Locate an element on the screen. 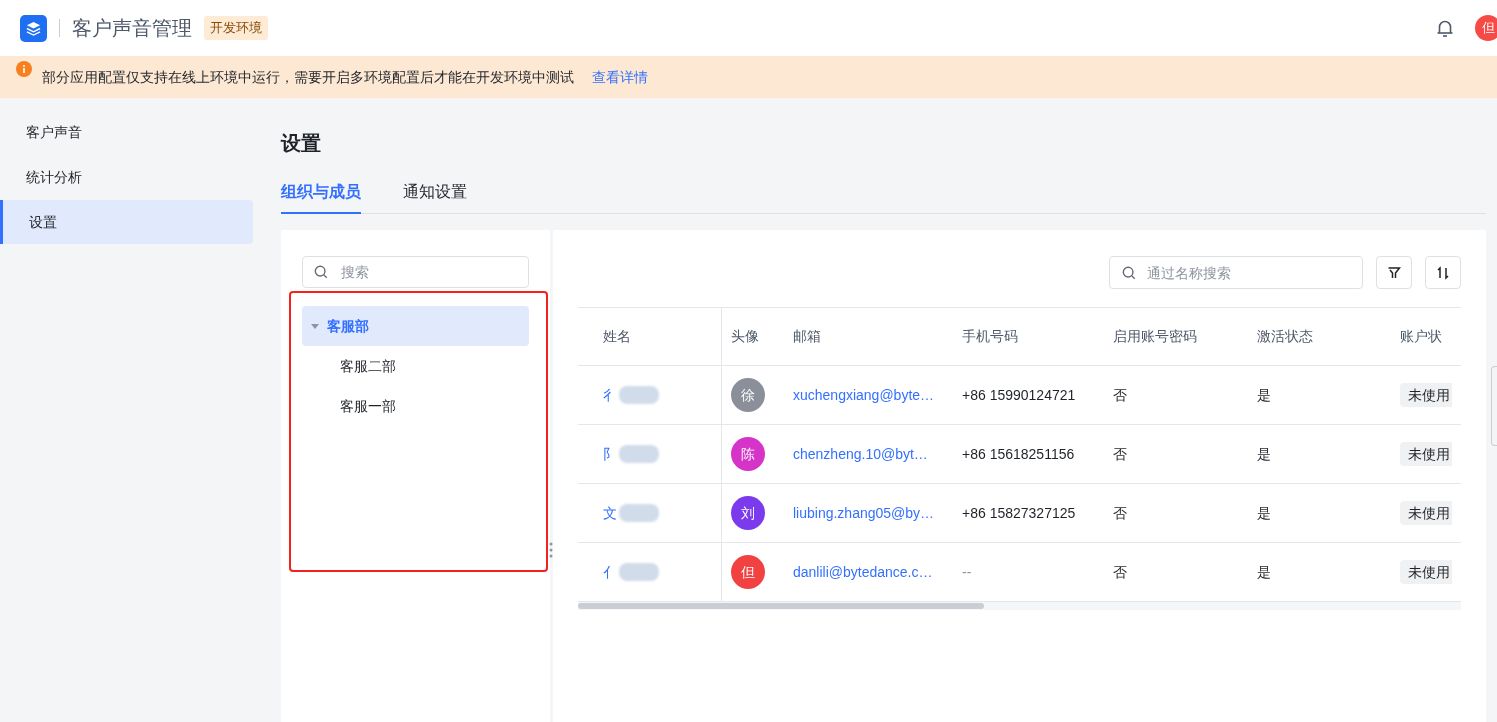 The width and height of the screenshot is (1497, 722). member-name-link: 亻 is located at coordinates (610, 572).